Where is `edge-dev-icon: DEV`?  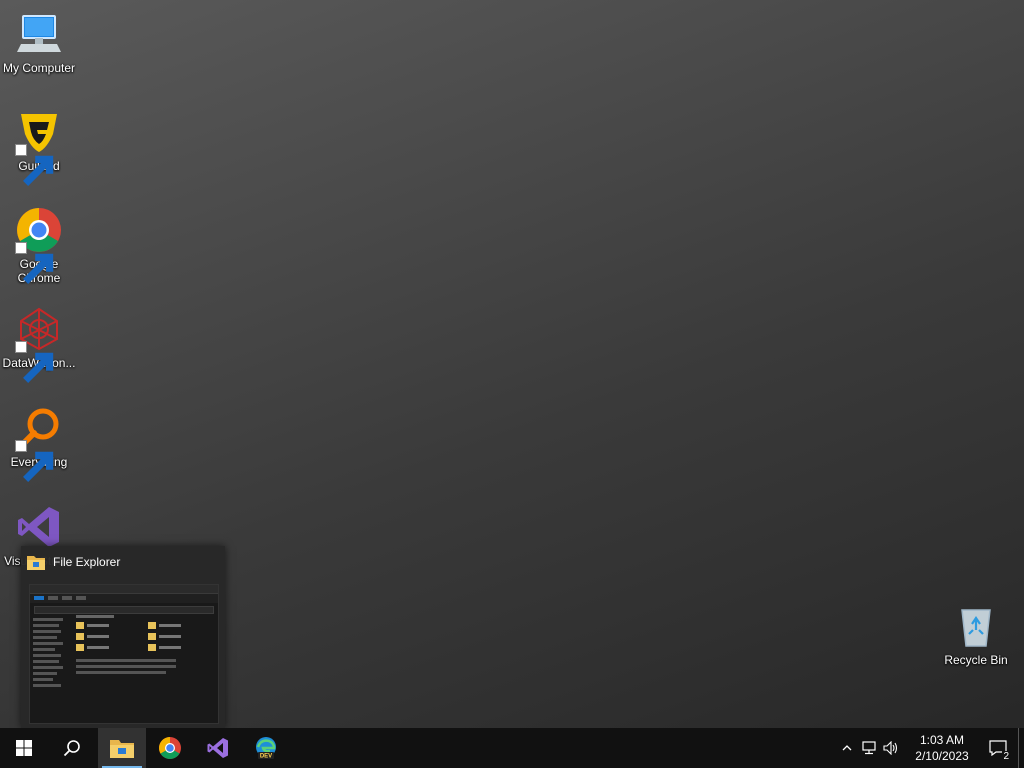
edge-dev-icon: DEV is located at coordinates (266, 748).